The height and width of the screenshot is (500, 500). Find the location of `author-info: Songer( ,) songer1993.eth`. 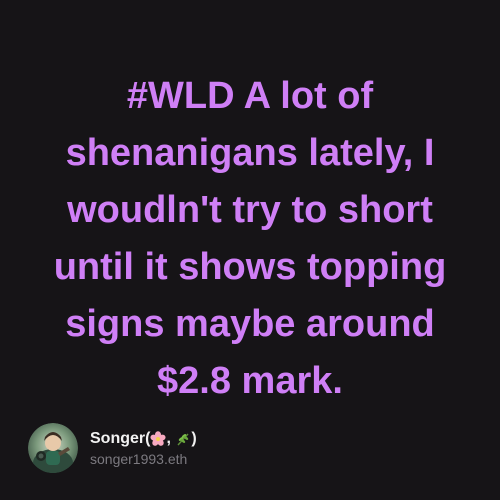

author-info: Songer( ,) songer1993.eth is located at coordinates (112, 448).